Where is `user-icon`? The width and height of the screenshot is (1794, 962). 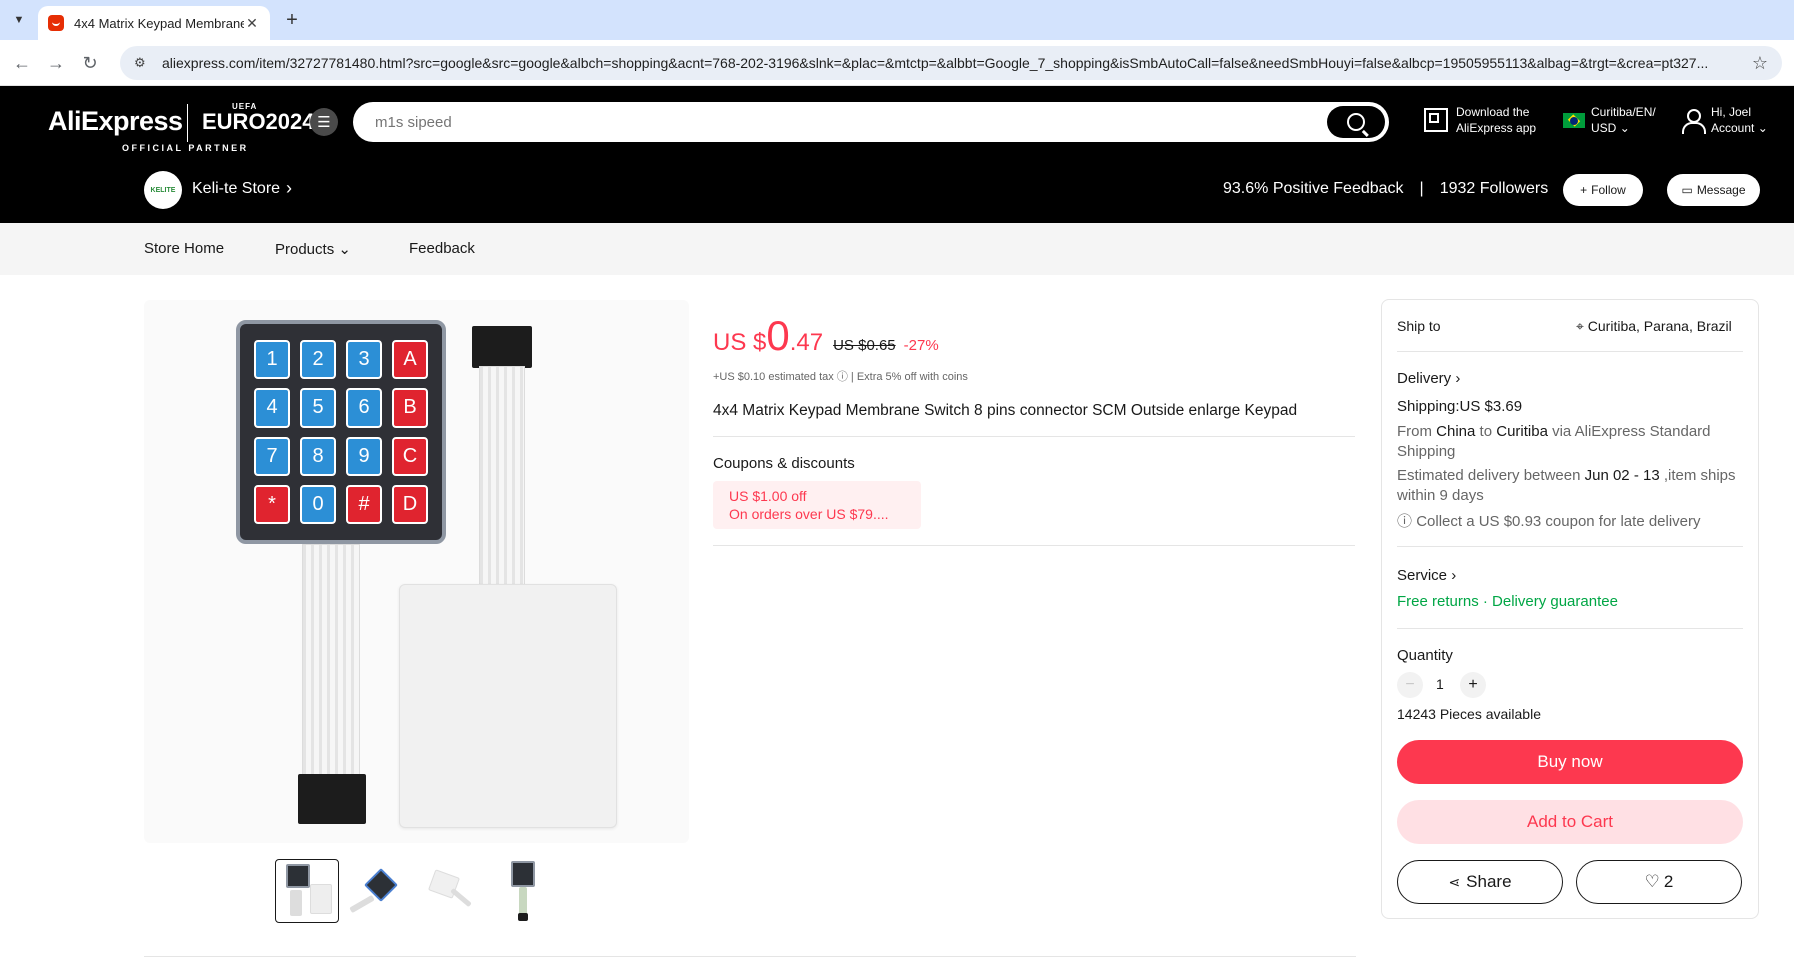
user-icon is located at coordinates (1693, 121).